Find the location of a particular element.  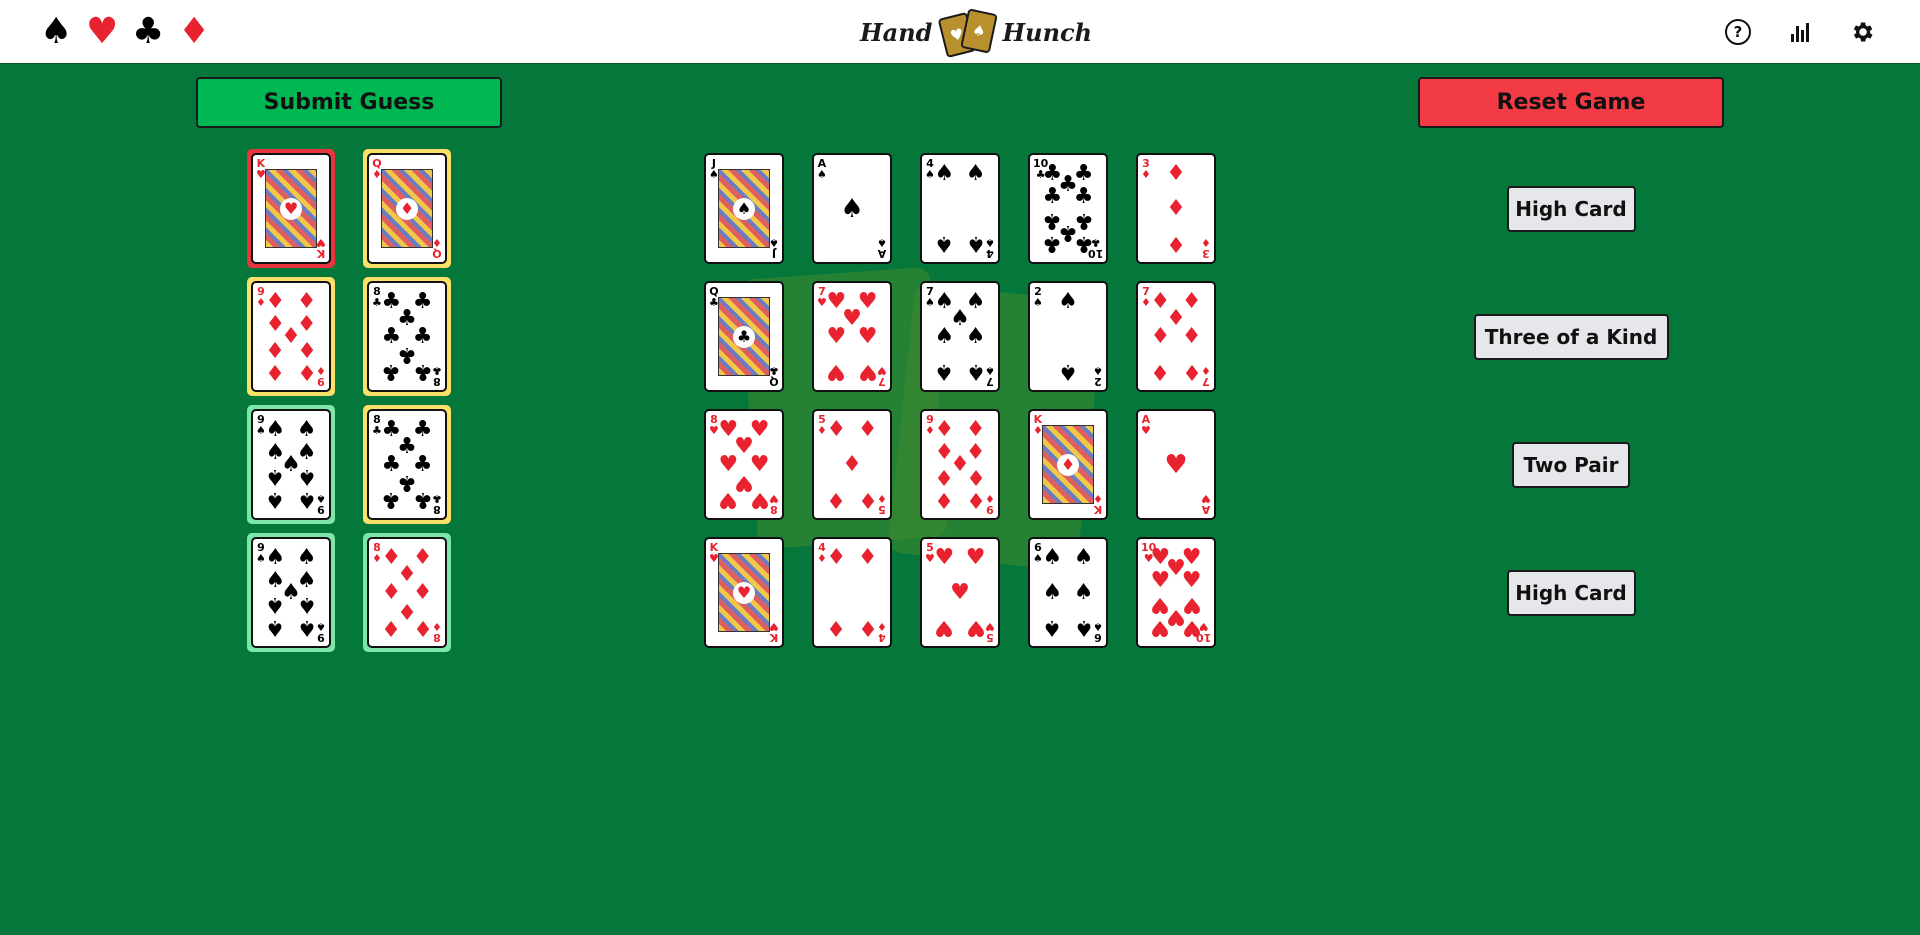

card-suit-icon: ♦ is located at coordinates (407, 208).